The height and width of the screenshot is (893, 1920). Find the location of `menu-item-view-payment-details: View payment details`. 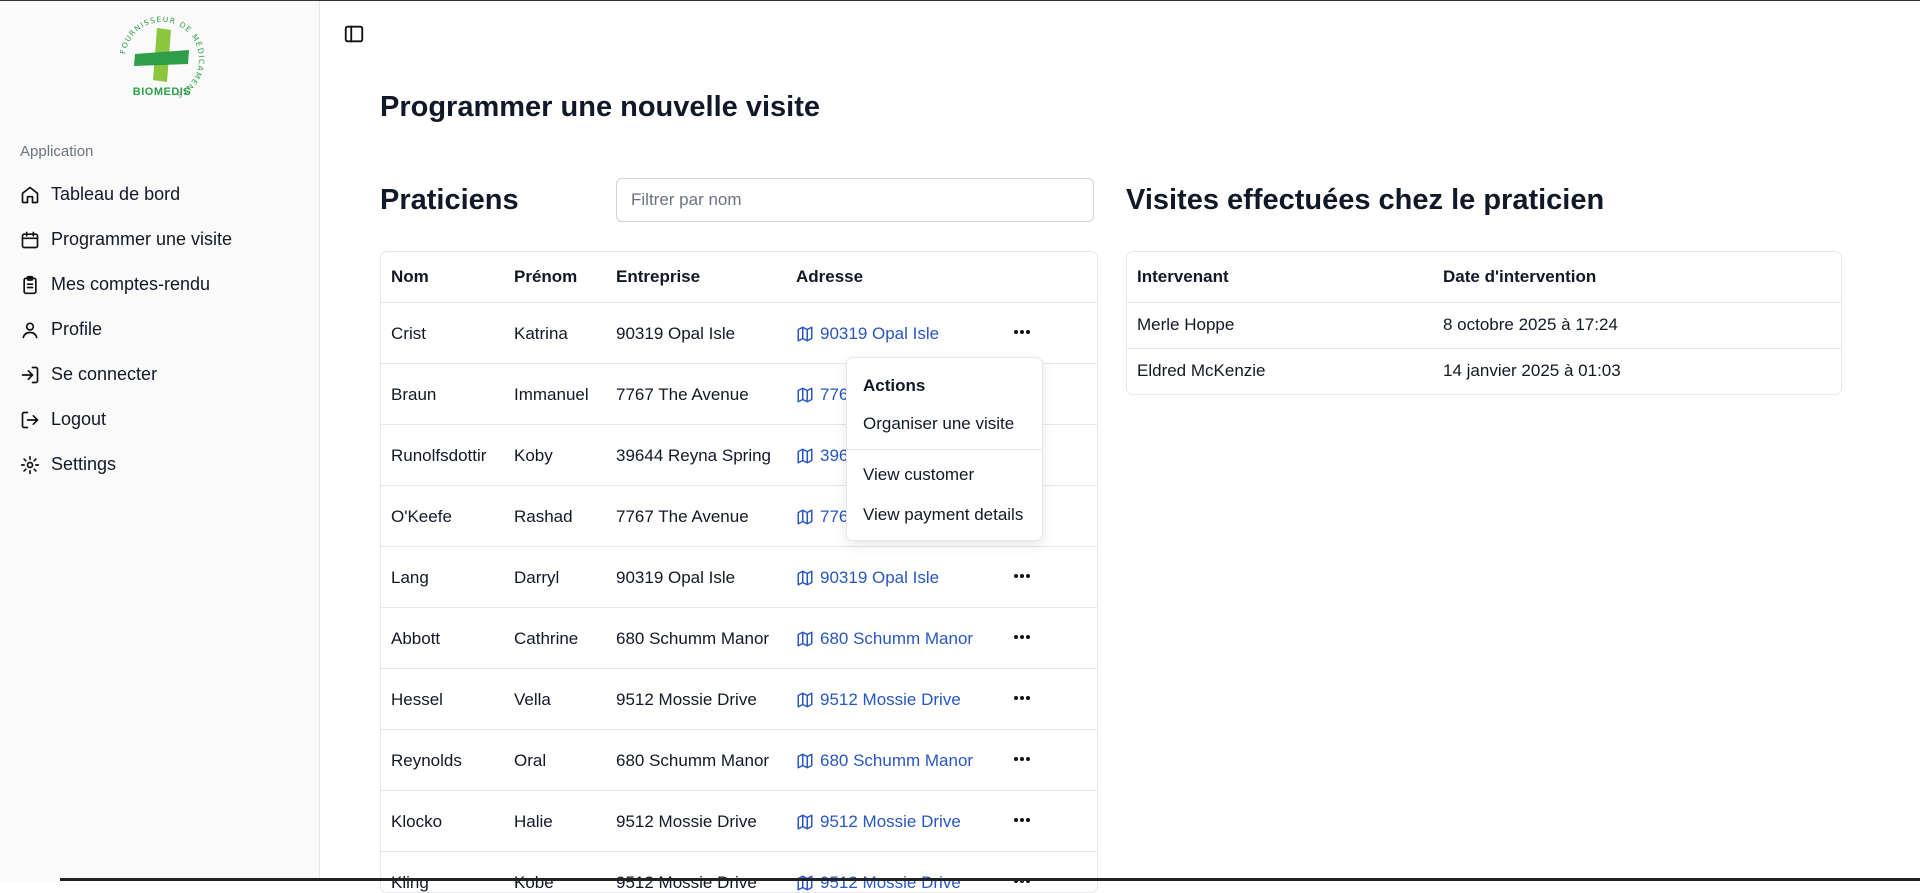

menu-item-view-payment-details: View payment details is located at coordinates (943, 515).